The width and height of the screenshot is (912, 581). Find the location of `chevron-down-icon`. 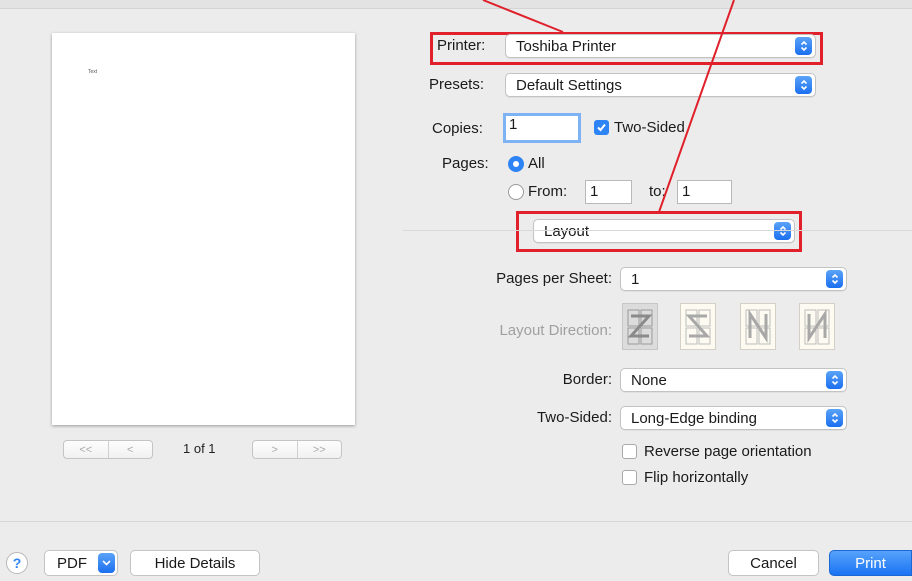

chevron-down-icon is located at coordinates (106, 563).